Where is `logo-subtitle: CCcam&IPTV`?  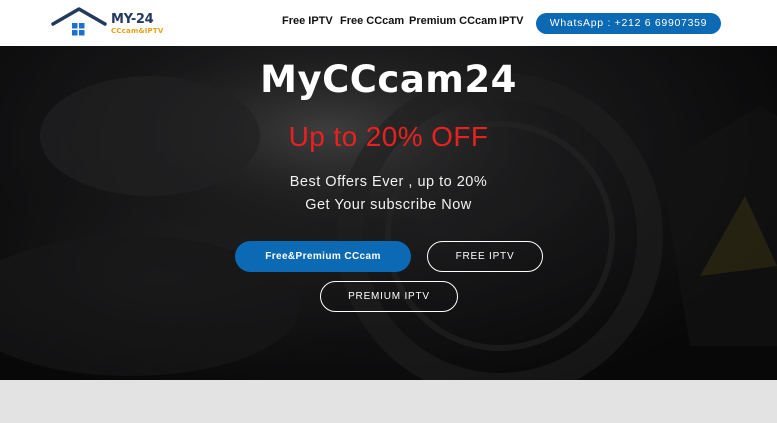 logo-subtitle: CCcam&IPTV is located at coordinates (137, 31).